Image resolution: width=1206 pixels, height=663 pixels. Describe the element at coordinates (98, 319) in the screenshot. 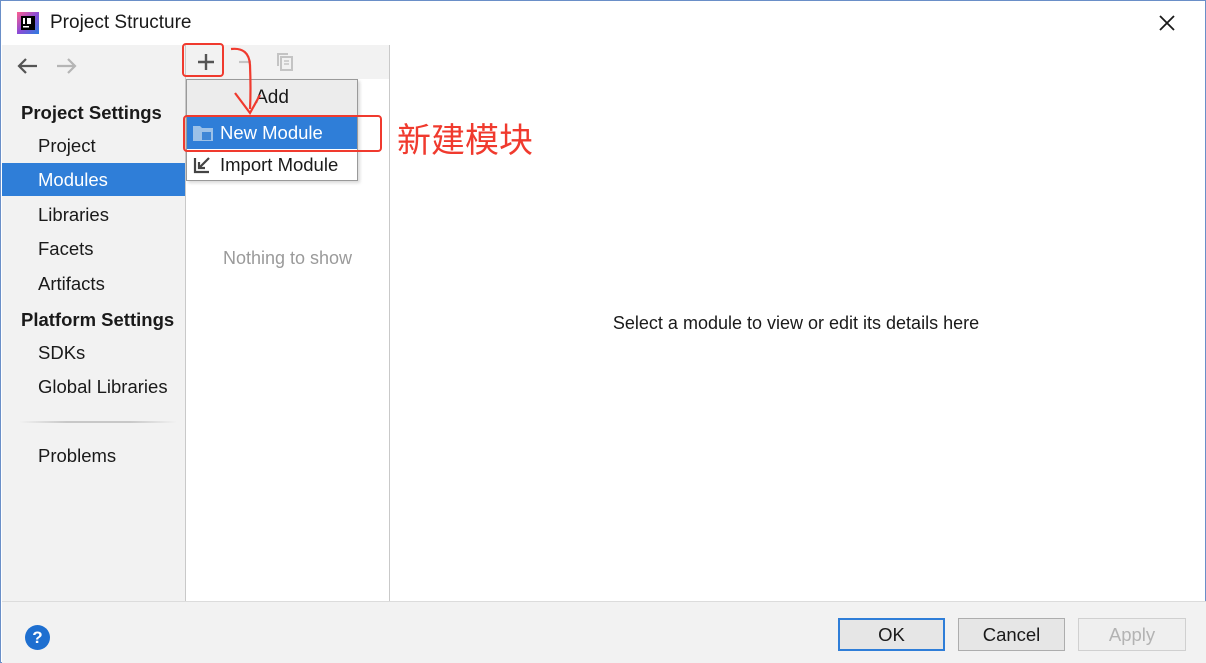

I see `section-header-platform-settings: Platform Settings` at that location.